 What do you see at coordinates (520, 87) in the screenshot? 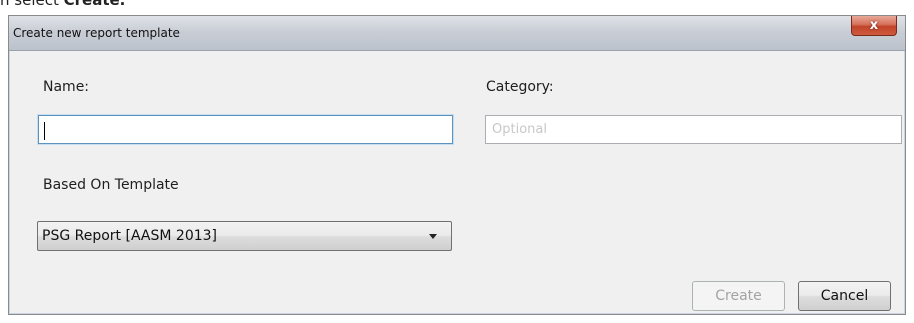
I see `category-label: Category:` at bounding box center [520, 87].